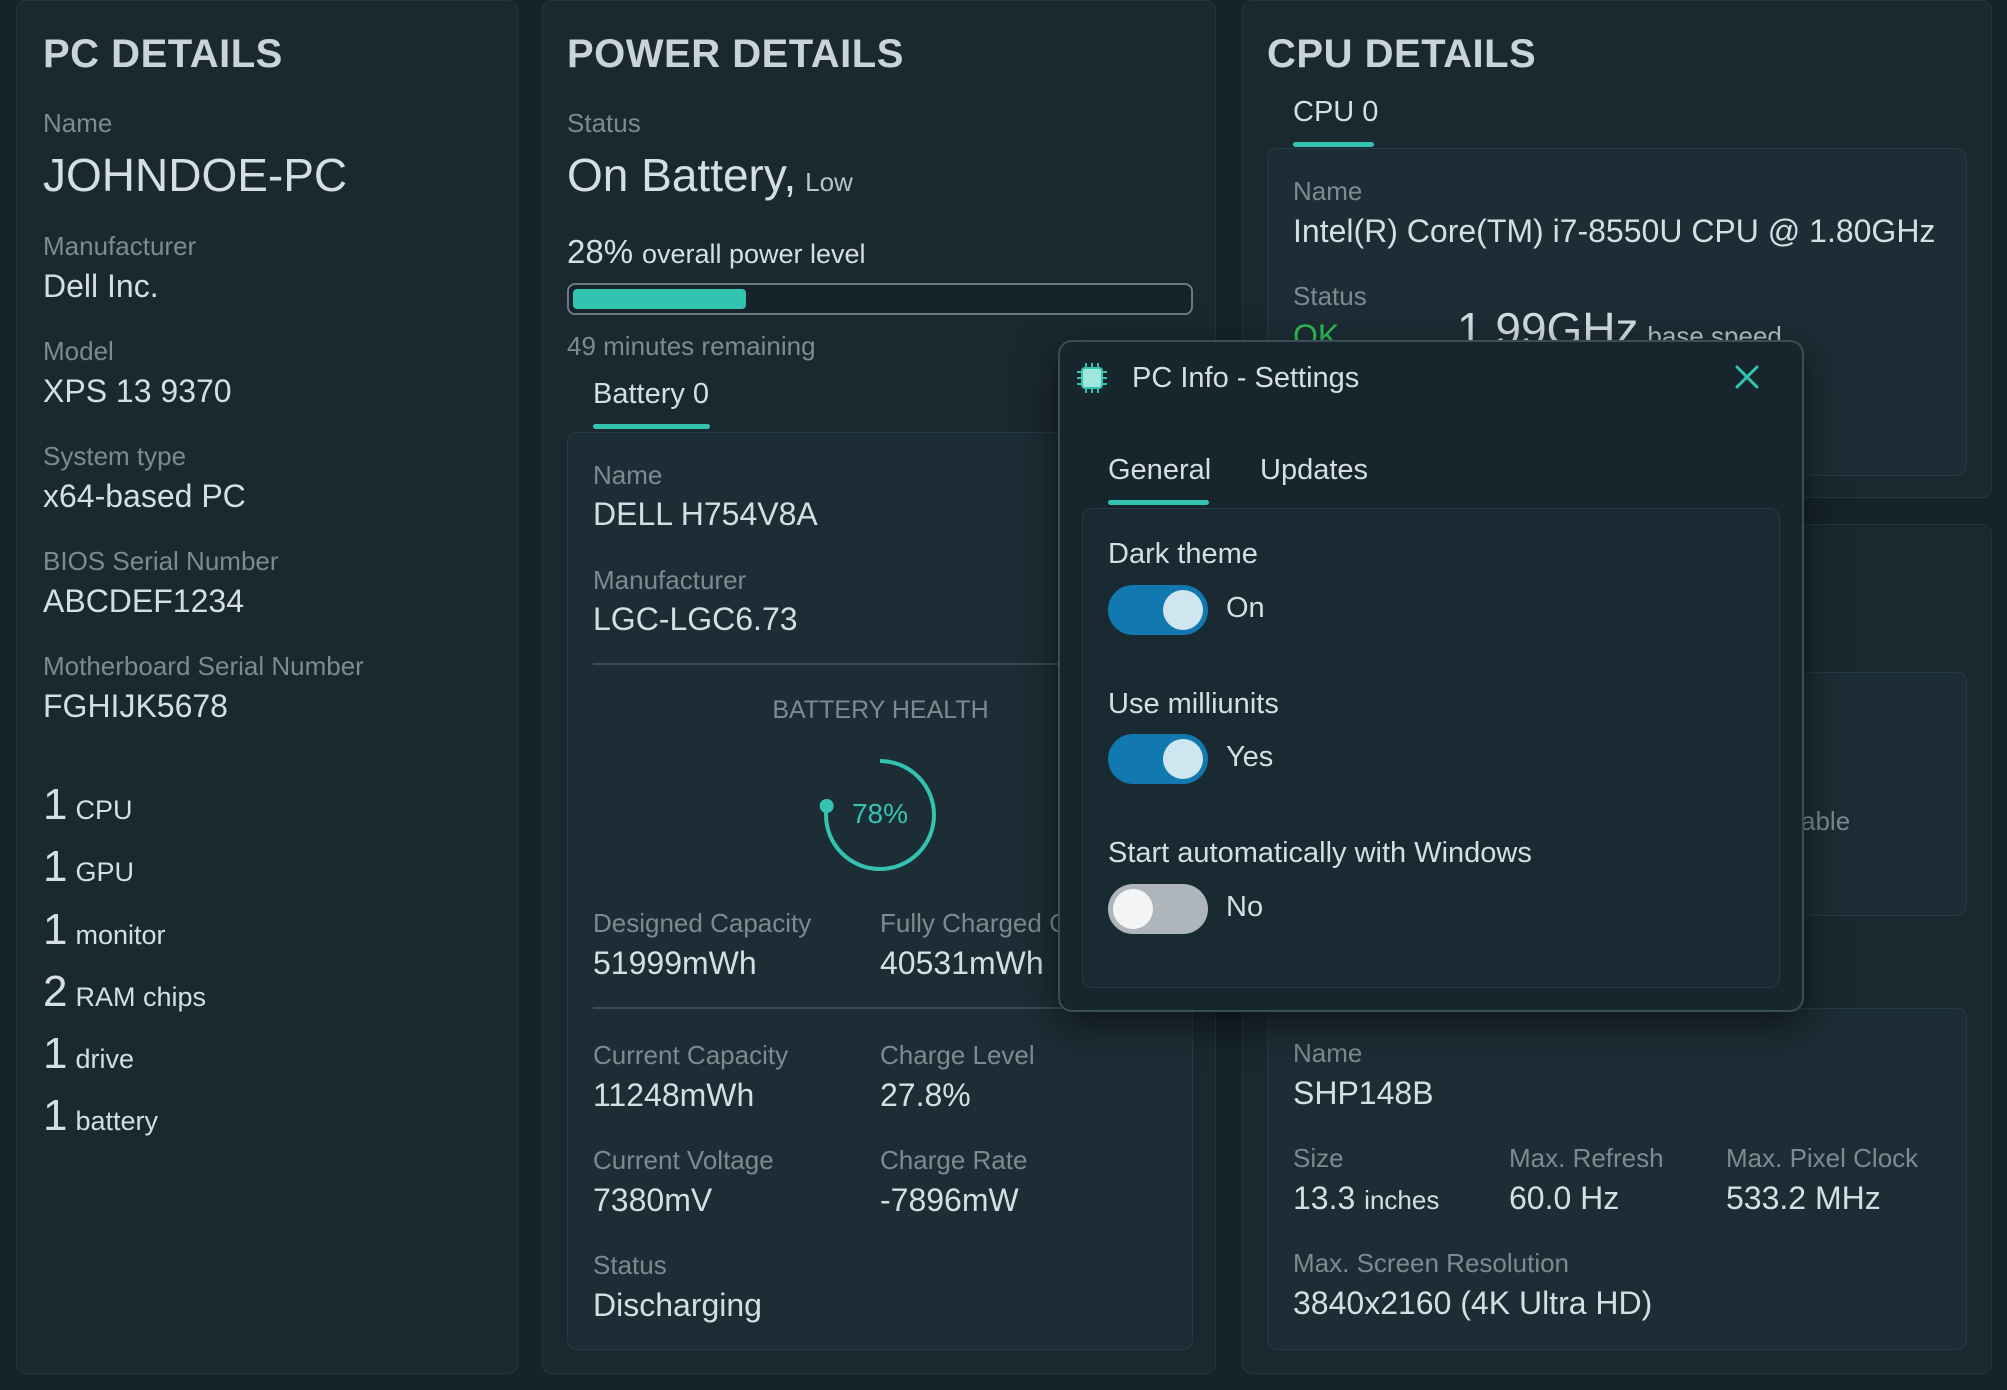 This screenshot has height=1390, width=2007. Describe the element at coordinates (161, 561) in the screenshot. I see `pc-bios-serial-label: BIOS Serial Number` at that location.